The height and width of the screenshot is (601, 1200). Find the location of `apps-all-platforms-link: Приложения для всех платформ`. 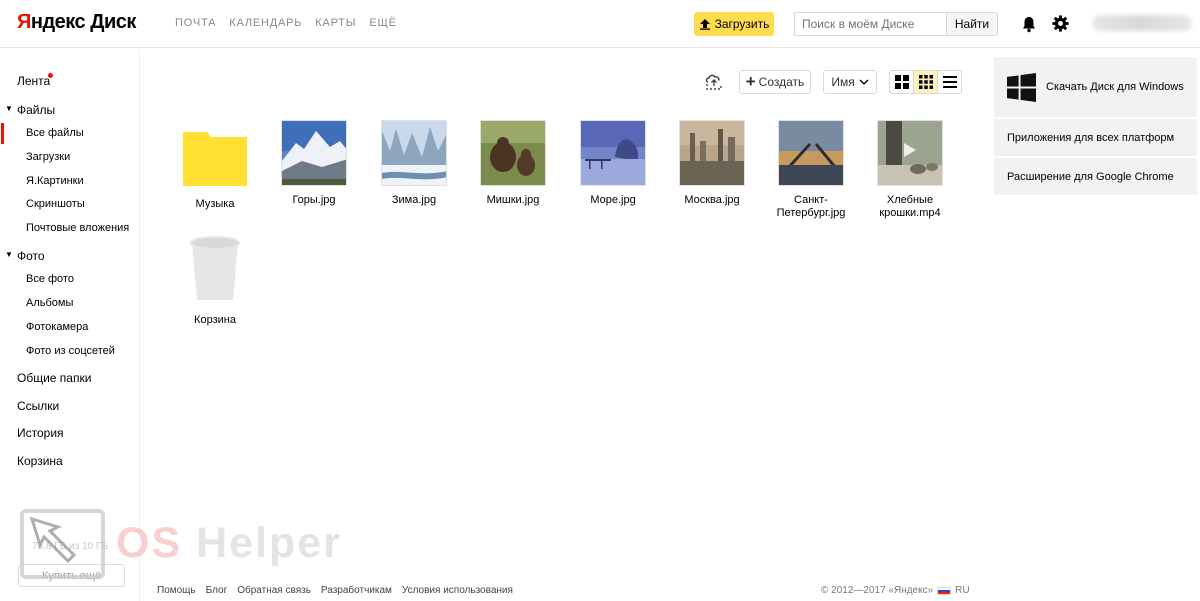

apps-all-platforms-link: Приложения для всех платформ is located at coordinates (1095, 137).